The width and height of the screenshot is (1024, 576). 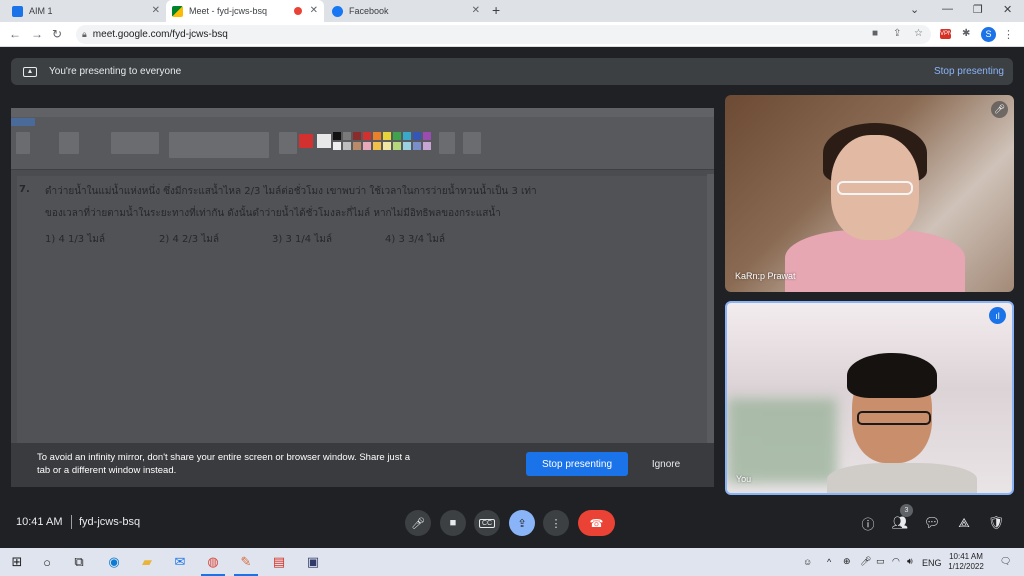 I want to click on recording-dot-icon, so click(x=298, y=11).